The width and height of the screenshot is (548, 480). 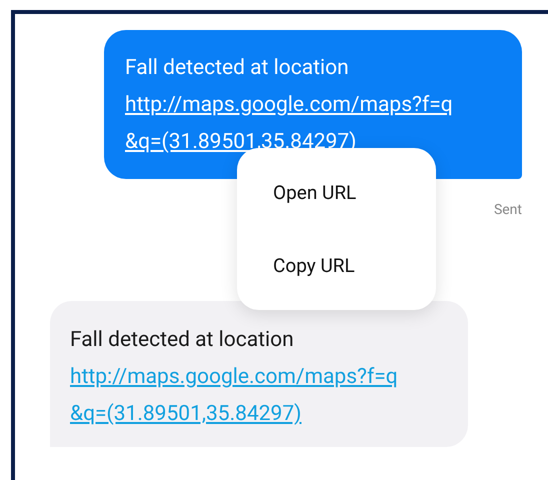 What do you see at coordinates (314, 265) in the screenshot?
I see `menu-item: Copy URL` at bounding box center [314, 265].